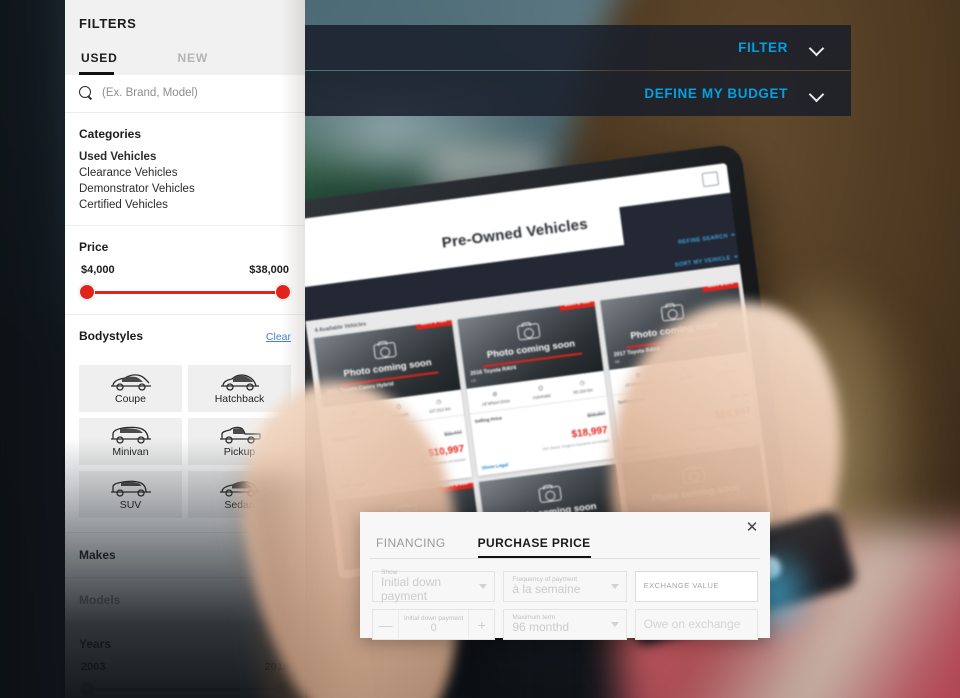 This screenshot has width=960, height=698. What do you see at coordinates (590, 433) in the screenshot?
I see `tablet-current-price: $18,997` at bounding box center [590, 433].